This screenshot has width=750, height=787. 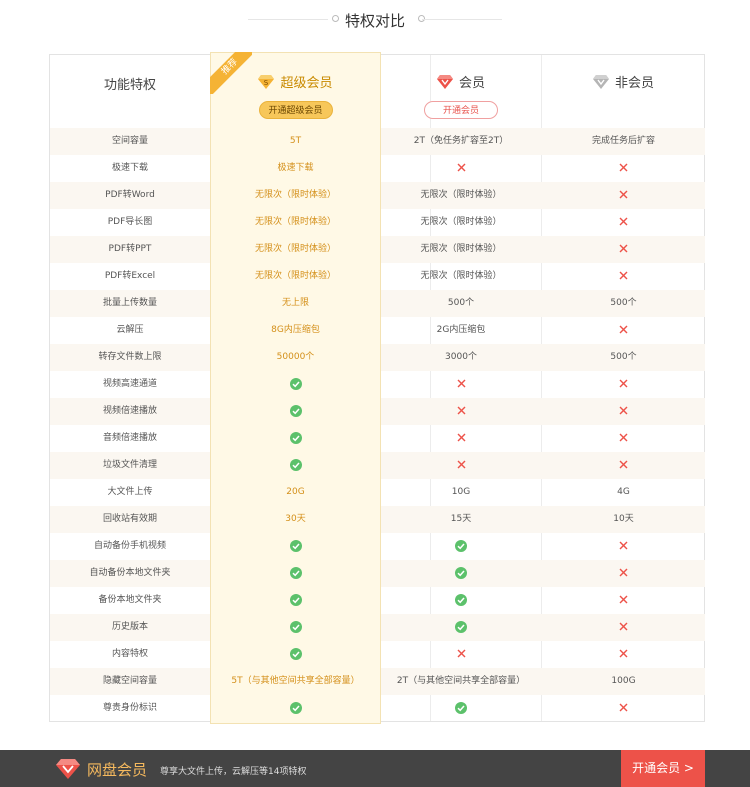 I want to click on open-super-member-button: 开通超级会员, so click(x=295, y=109).